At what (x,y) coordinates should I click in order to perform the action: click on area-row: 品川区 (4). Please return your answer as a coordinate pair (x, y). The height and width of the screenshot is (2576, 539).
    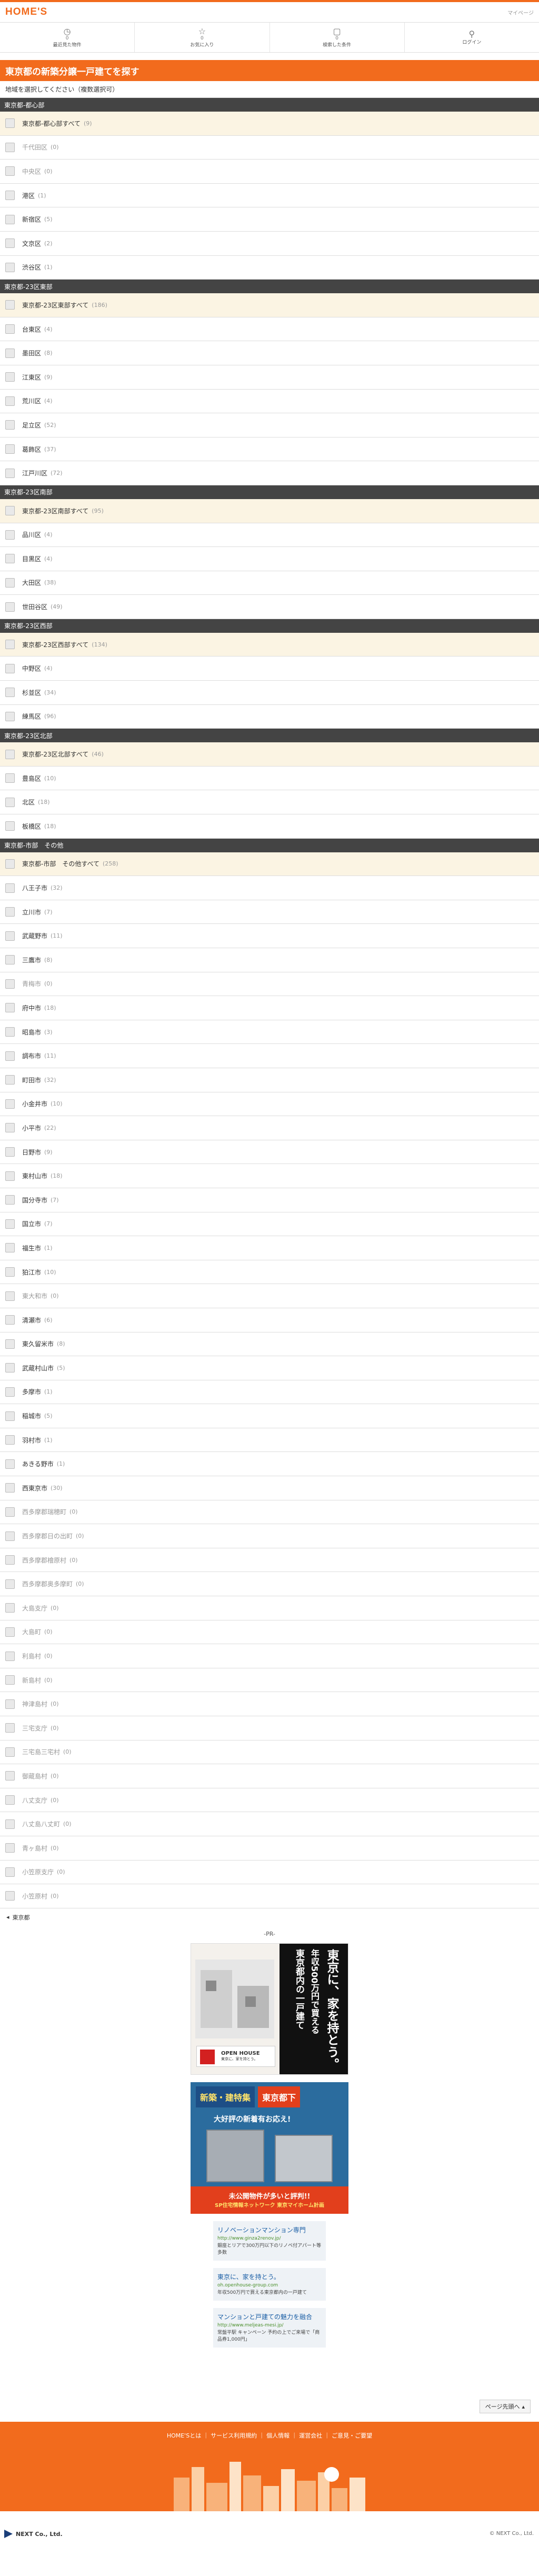
    Looking at the image, I should click on (269, 536).